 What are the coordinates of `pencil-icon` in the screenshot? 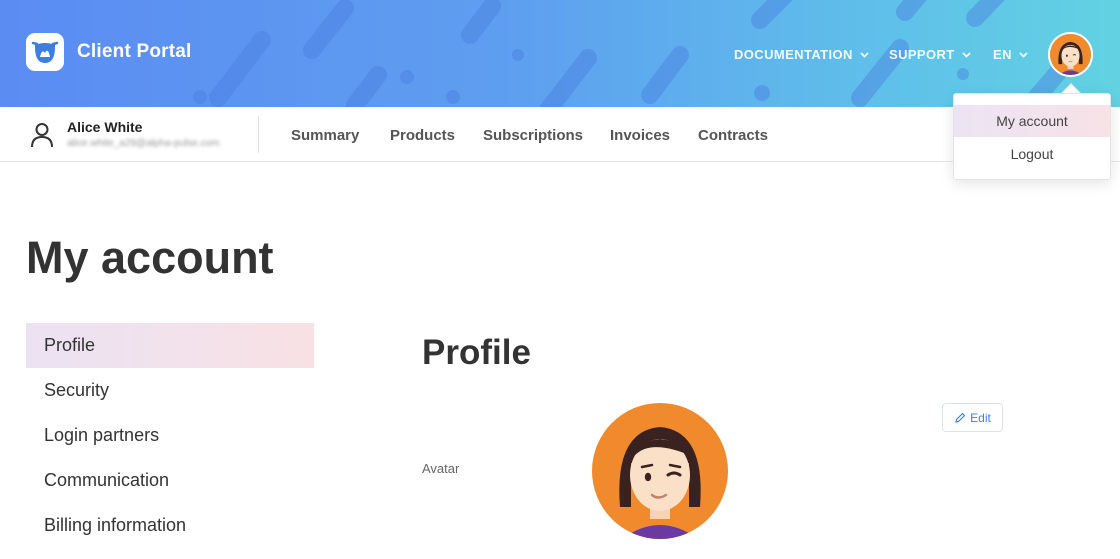 It's located at (960, 417).